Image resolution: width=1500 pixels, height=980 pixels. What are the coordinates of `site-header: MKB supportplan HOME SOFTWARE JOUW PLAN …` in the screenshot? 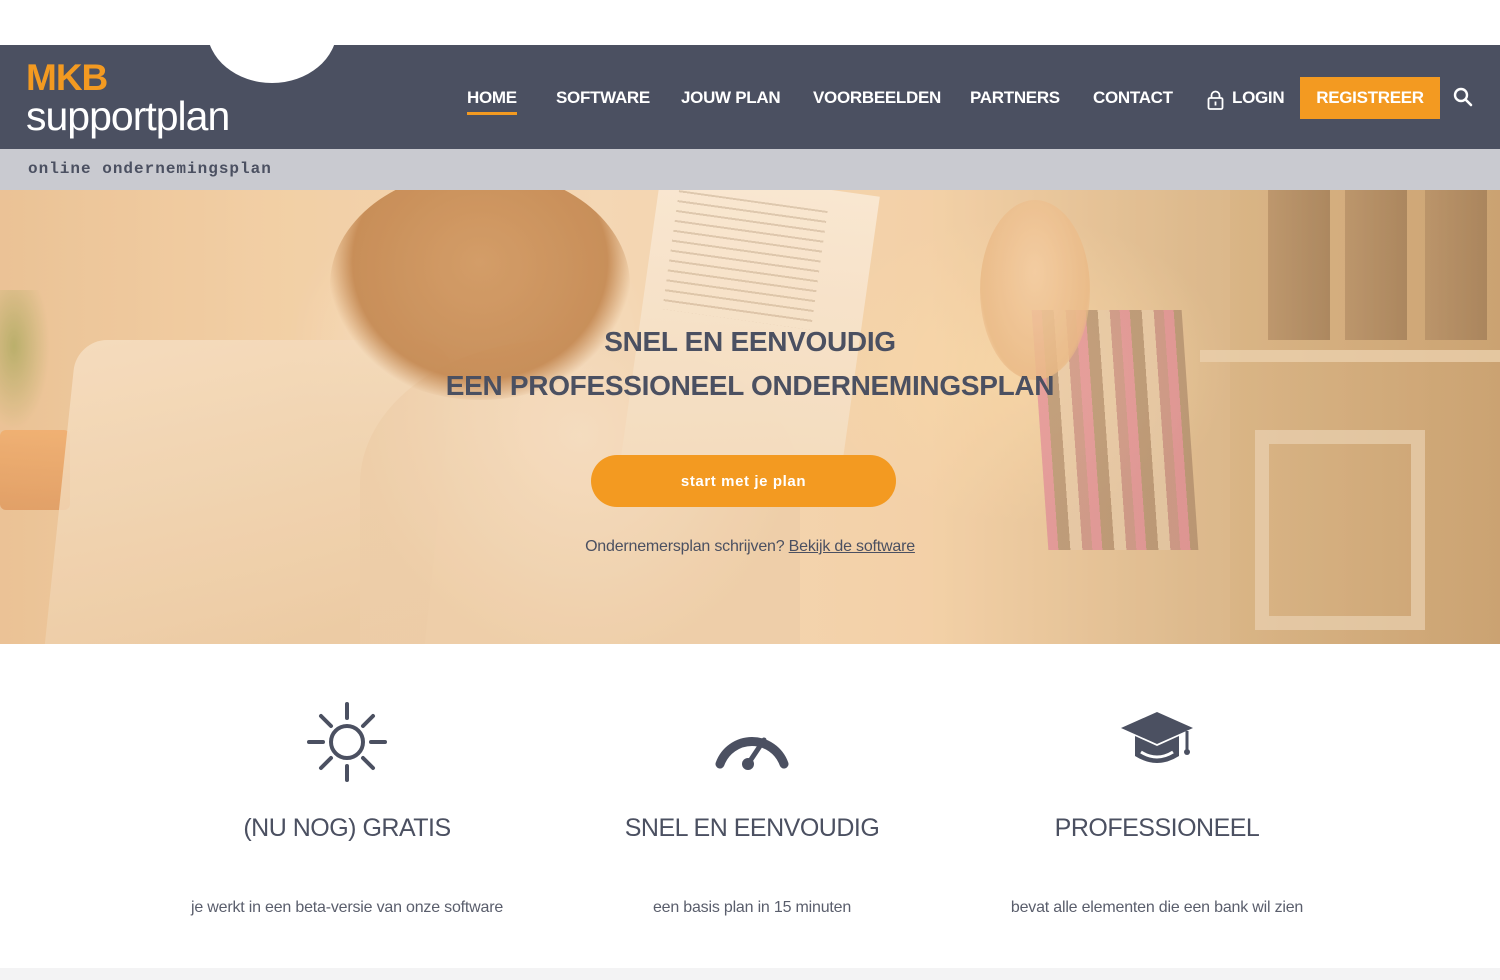 It's located at (750, 97).